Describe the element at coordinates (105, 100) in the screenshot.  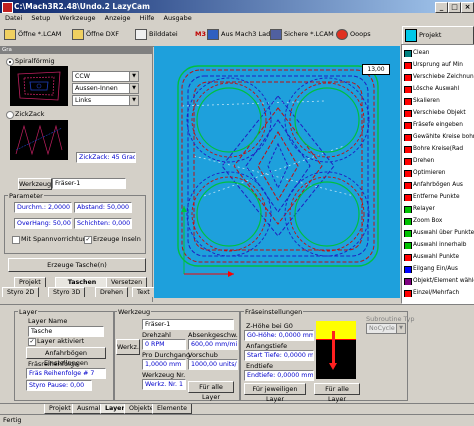
I see `side-combo: Links ▼` at that location.